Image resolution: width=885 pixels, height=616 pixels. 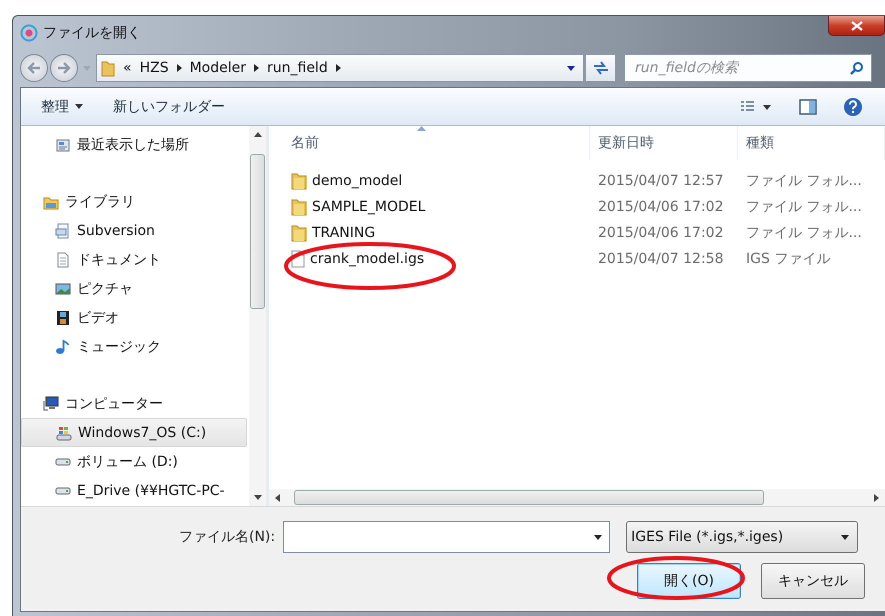 What do you see at coordinates (154, 68) in the screenshot?
I see `breadcrumb-segment: HZS` at bounding box center [154, 68].